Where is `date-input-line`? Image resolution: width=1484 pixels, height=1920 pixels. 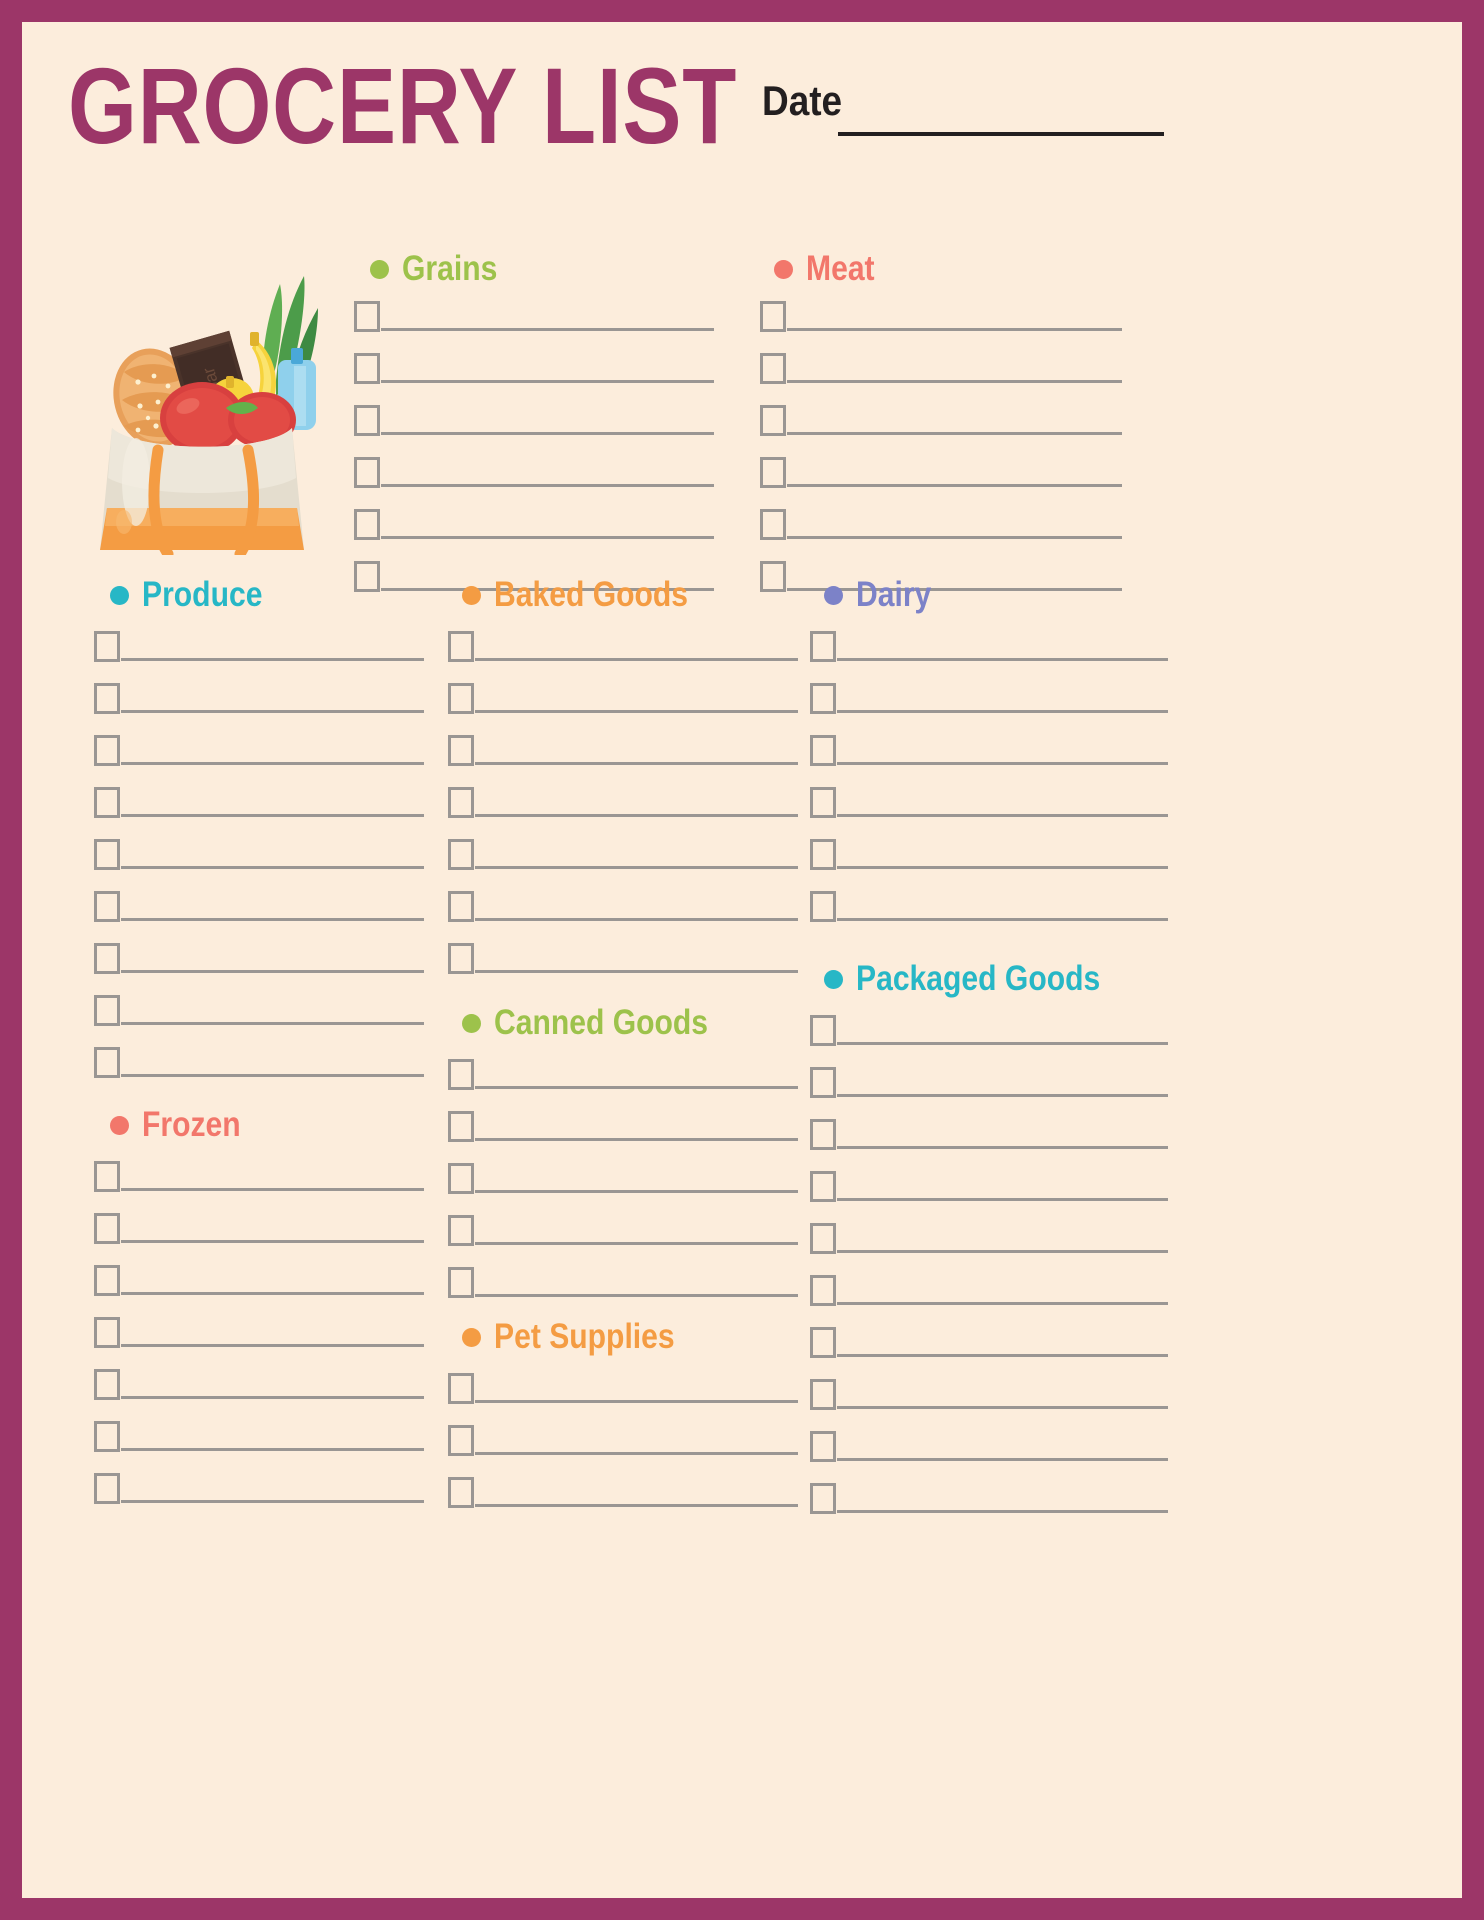 date-input-line is located at coordinates (1001, 134).